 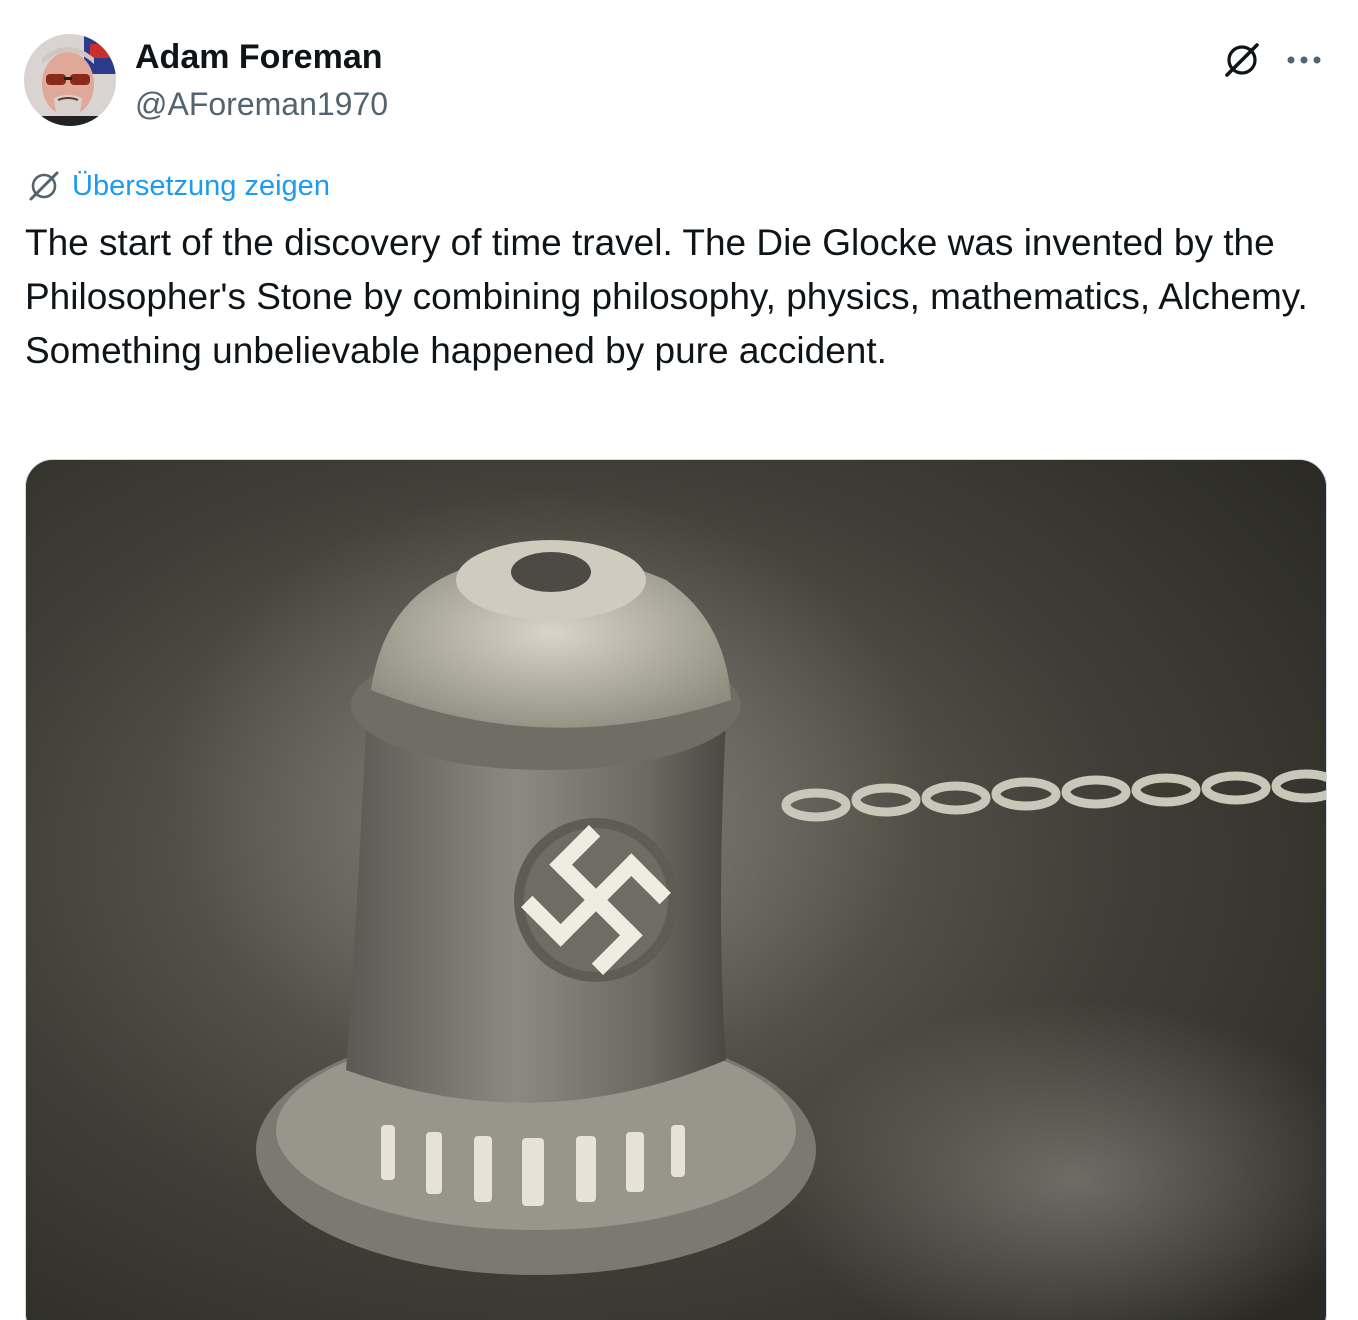 I want to click on author-handle: @AForeman1970, so click(x=261, y=104).